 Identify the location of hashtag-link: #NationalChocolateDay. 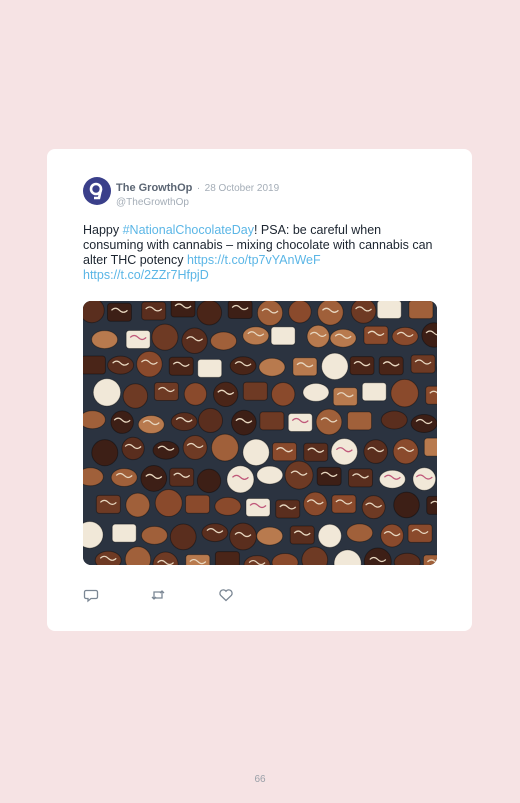
(188, 230).